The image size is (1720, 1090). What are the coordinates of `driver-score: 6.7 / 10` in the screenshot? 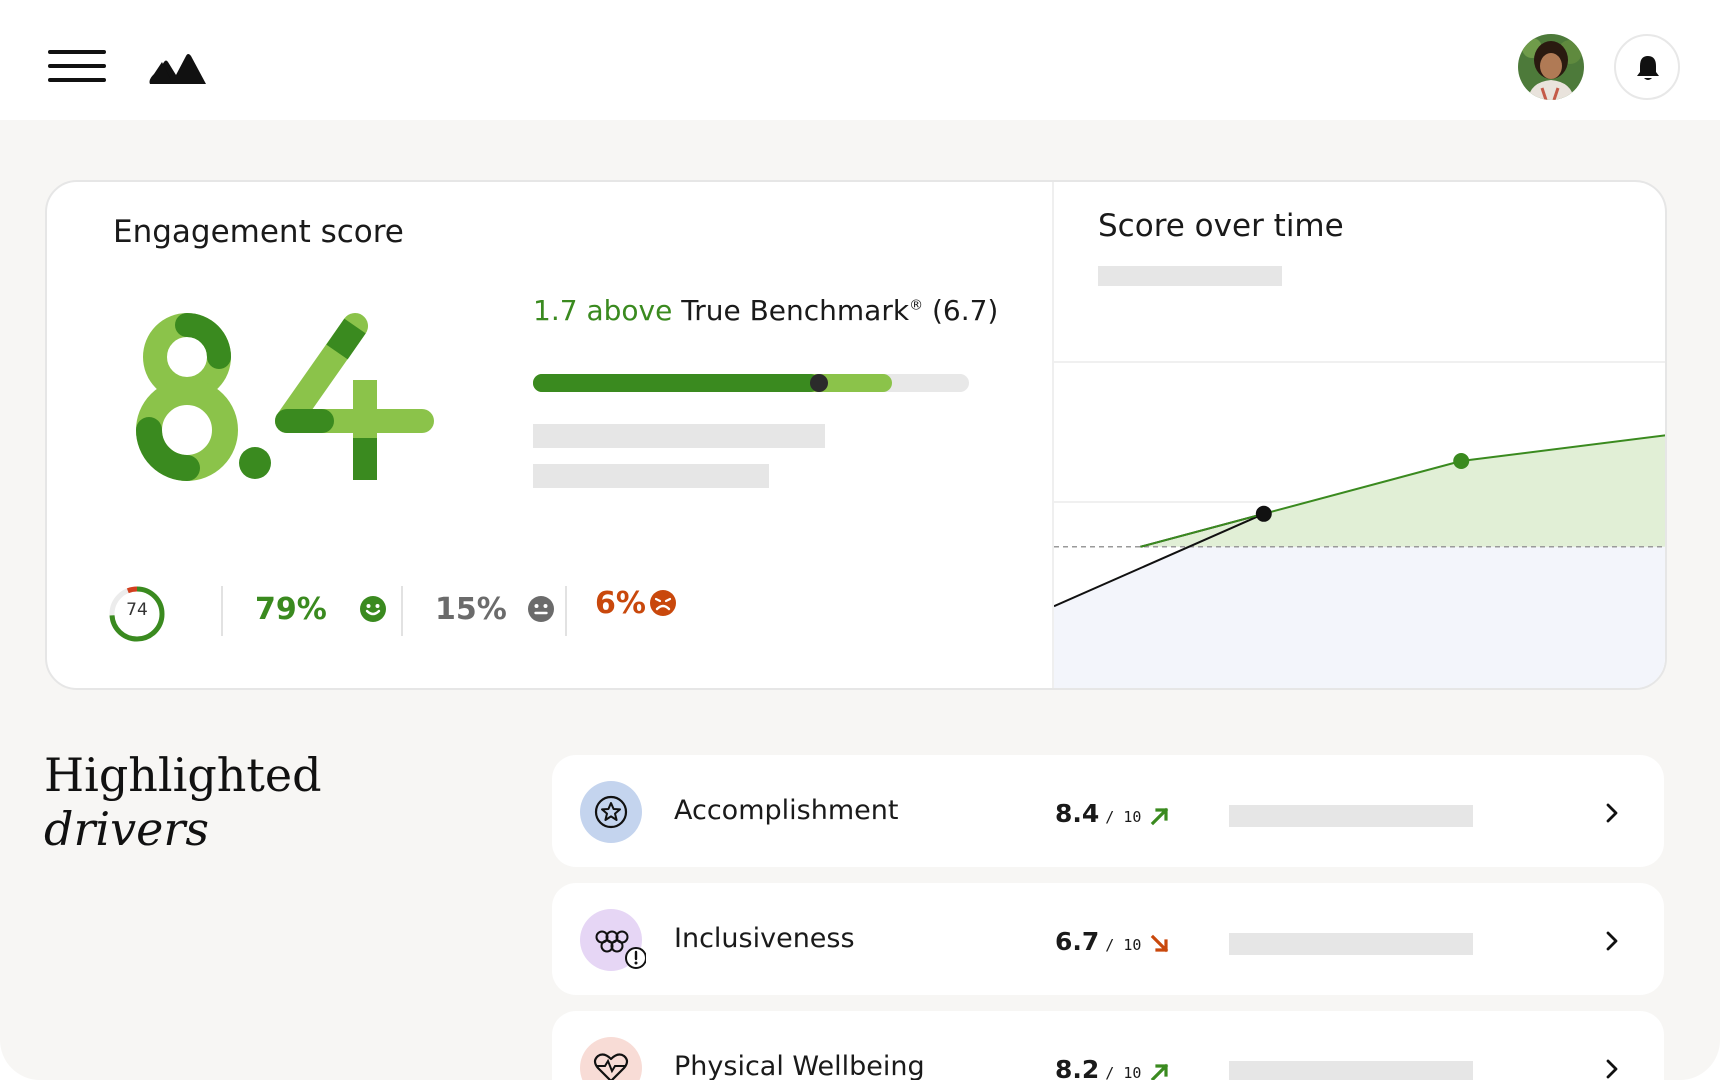 It's located at (1098, 941).